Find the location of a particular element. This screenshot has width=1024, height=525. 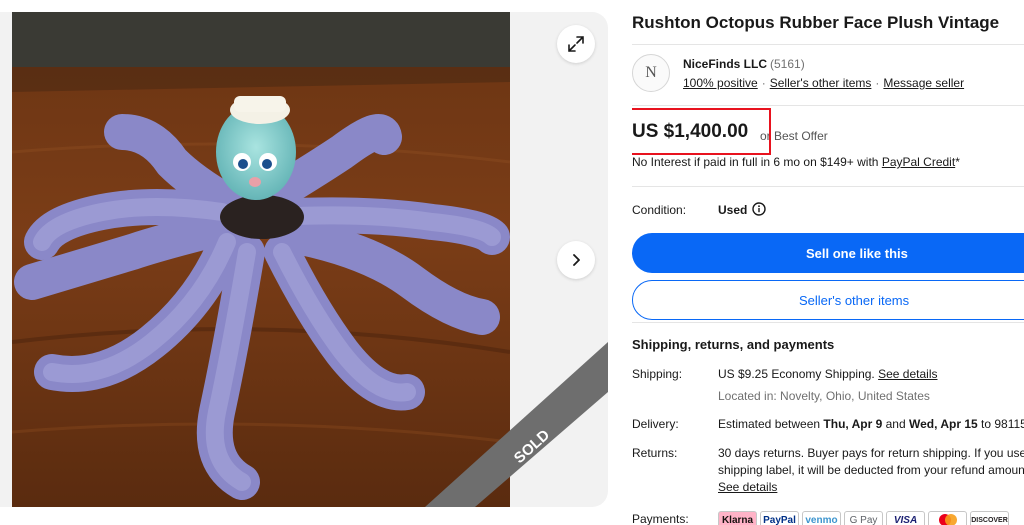

google-pay-badge: G Pay is located at coordinates (863, 518).